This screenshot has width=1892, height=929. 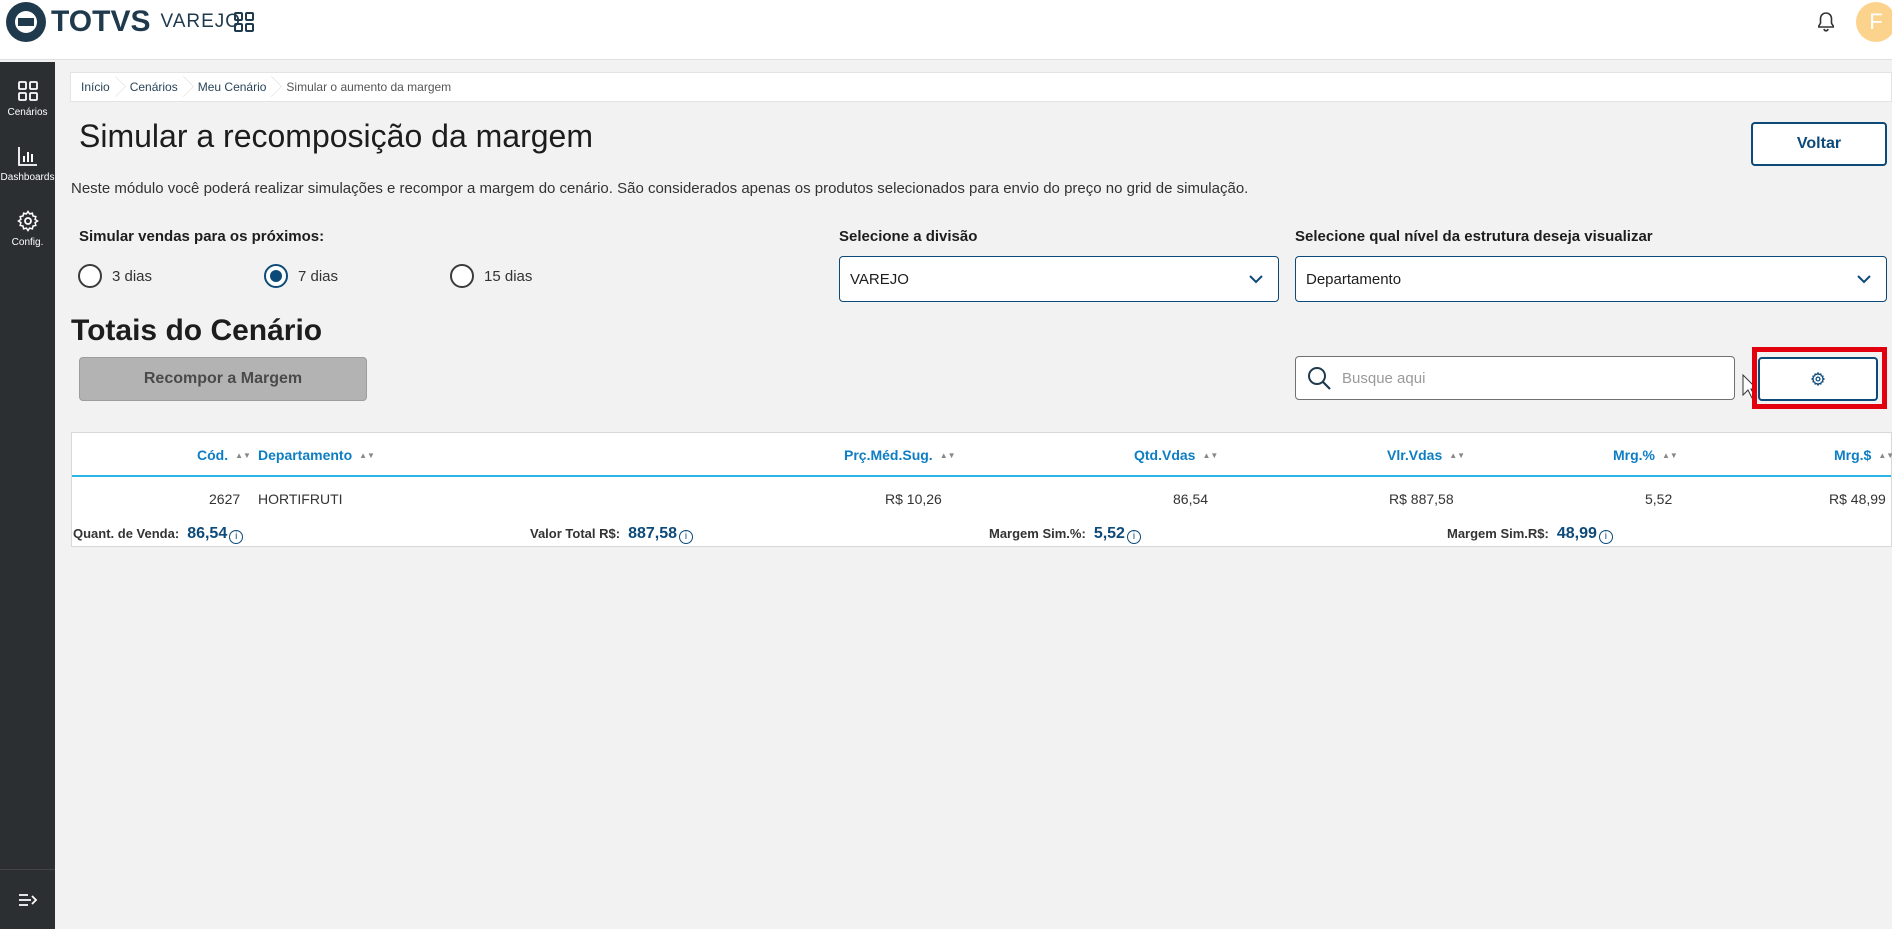 I want to click on column-header-mrg-pct: Mrg.% ▲▼, so click(x=1645, y=455).